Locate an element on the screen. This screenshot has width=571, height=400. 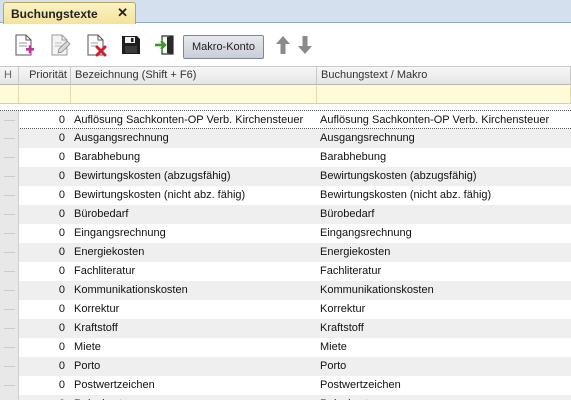
column-header-select: H is located at coordinates (9, 76).